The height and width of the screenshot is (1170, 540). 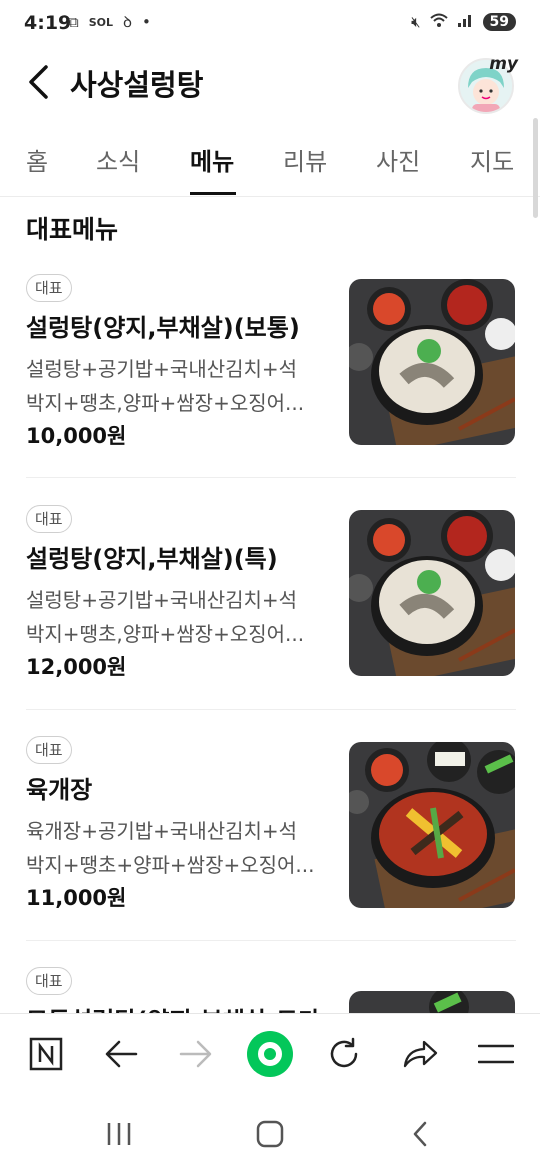 I want to click on recent-apps-button, so click(x=119, y=1134).